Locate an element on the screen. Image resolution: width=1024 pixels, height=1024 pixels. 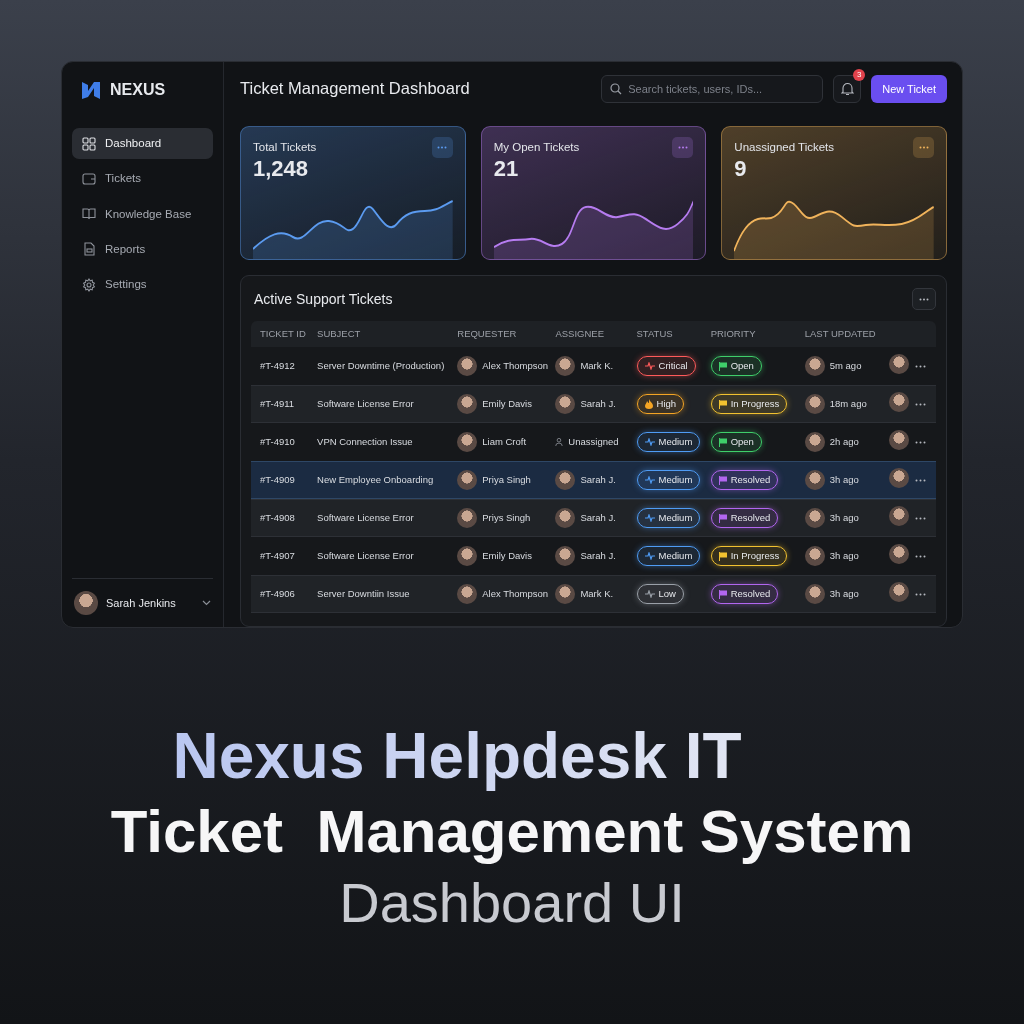
ticket-id-link: #T-4911 is located at coordinates (280, 404).